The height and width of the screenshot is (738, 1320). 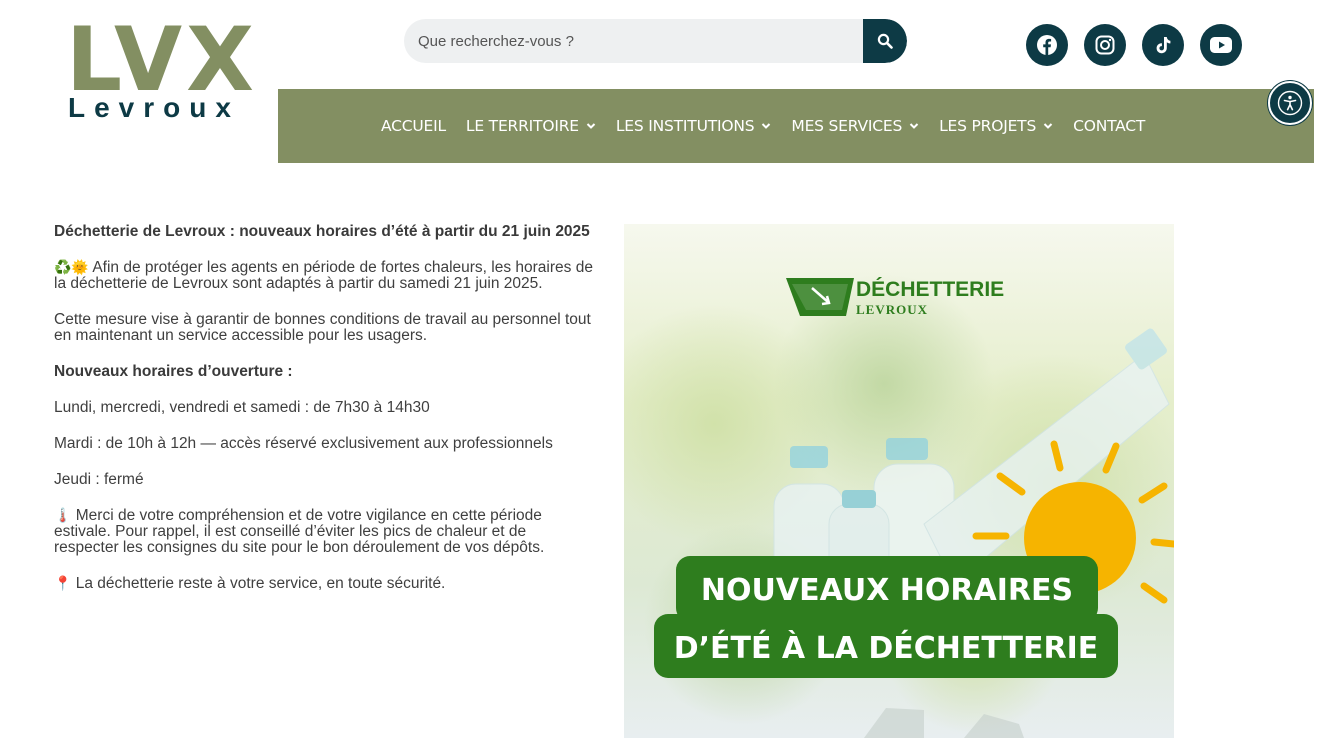 What do you see at coordinates (685, 126) in the screenshot?
I see `nav-item-label: LES INSTITUTIONS` at bounding box center [685, 126].